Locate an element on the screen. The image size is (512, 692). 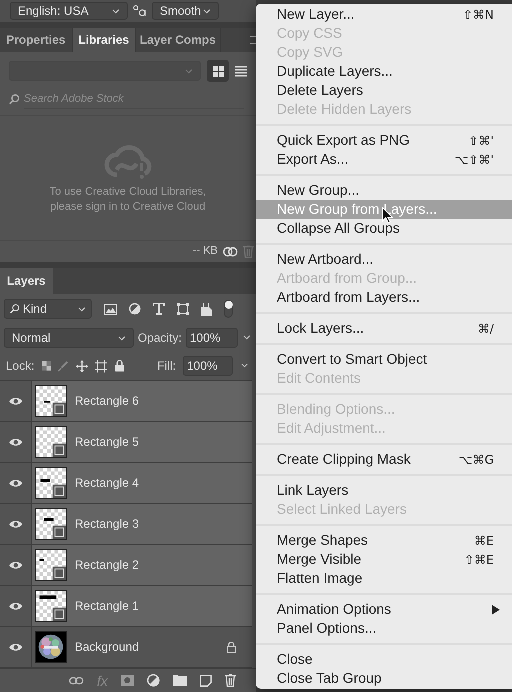
layer-row: Rectangle 3 is located at coordinates (142, 524).